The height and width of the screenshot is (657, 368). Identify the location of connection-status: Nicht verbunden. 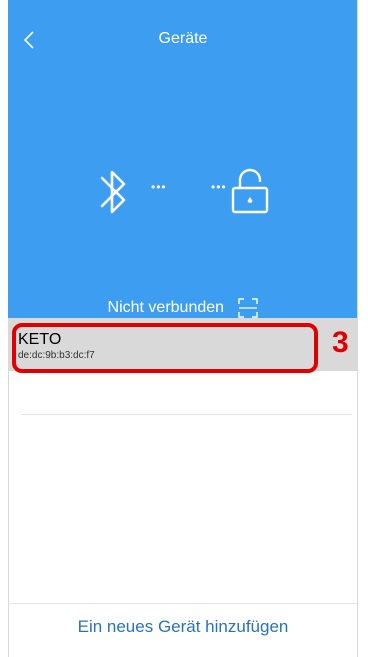
(183, 308).